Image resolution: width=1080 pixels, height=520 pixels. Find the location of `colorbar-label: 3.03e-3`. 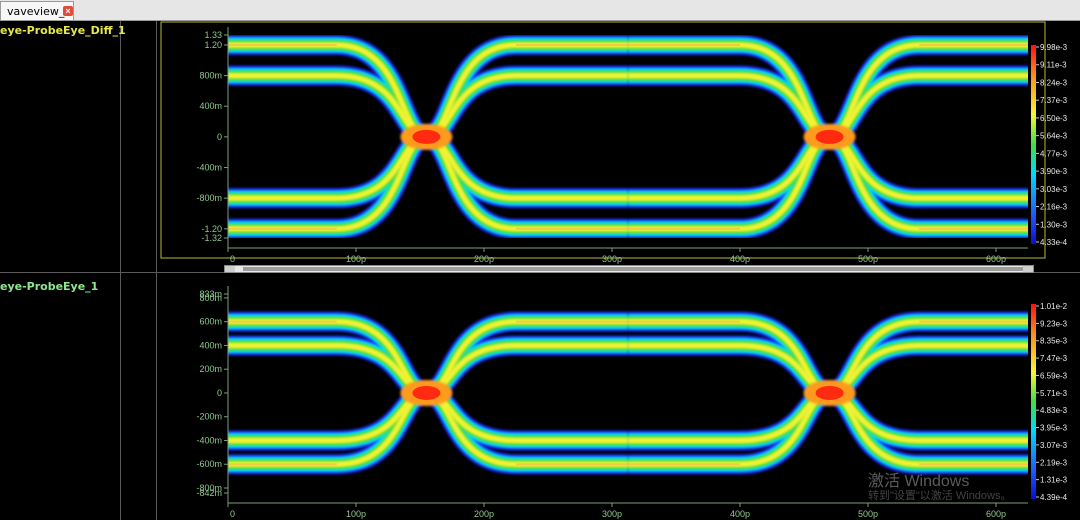

colorbar-label: 3.03e-3 is located at coordinates (1054, 189).